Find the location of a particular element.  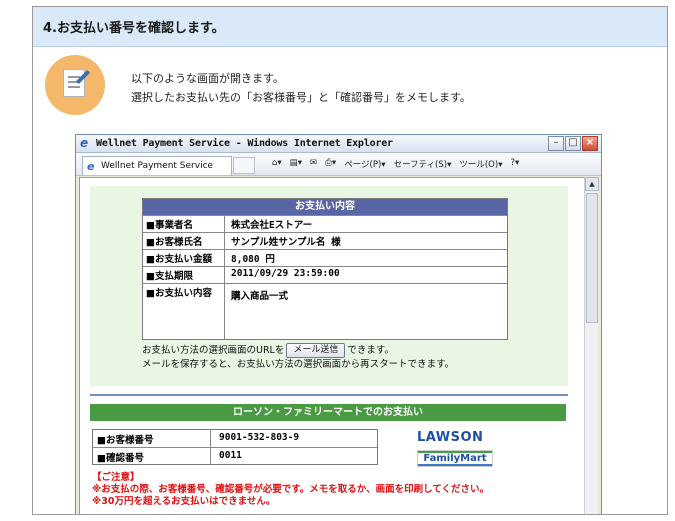

customer-number: 9001-532-803-9 is located at coordinates (259, 437).